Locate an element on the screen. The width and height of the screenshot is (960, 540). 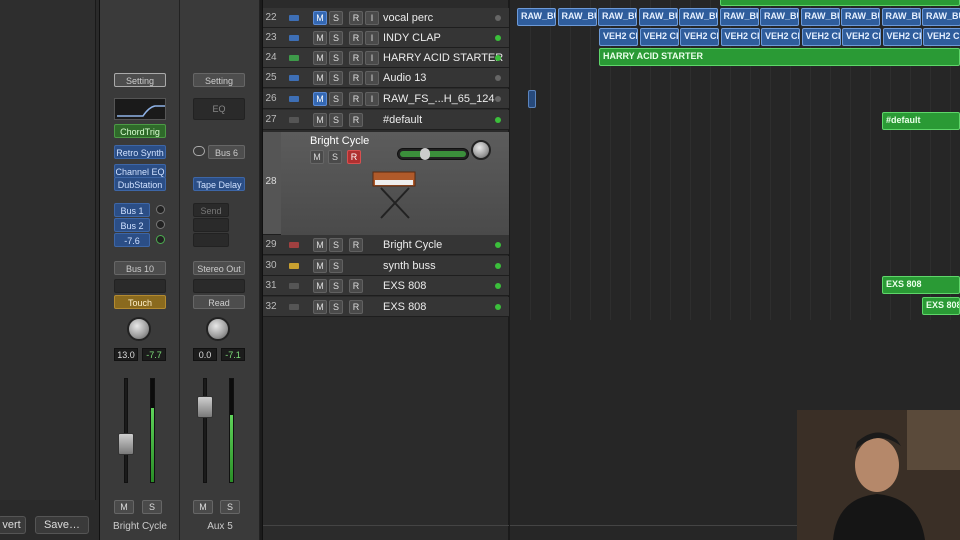
volume-readout: 13.0 is located at coordinates (126, 354).